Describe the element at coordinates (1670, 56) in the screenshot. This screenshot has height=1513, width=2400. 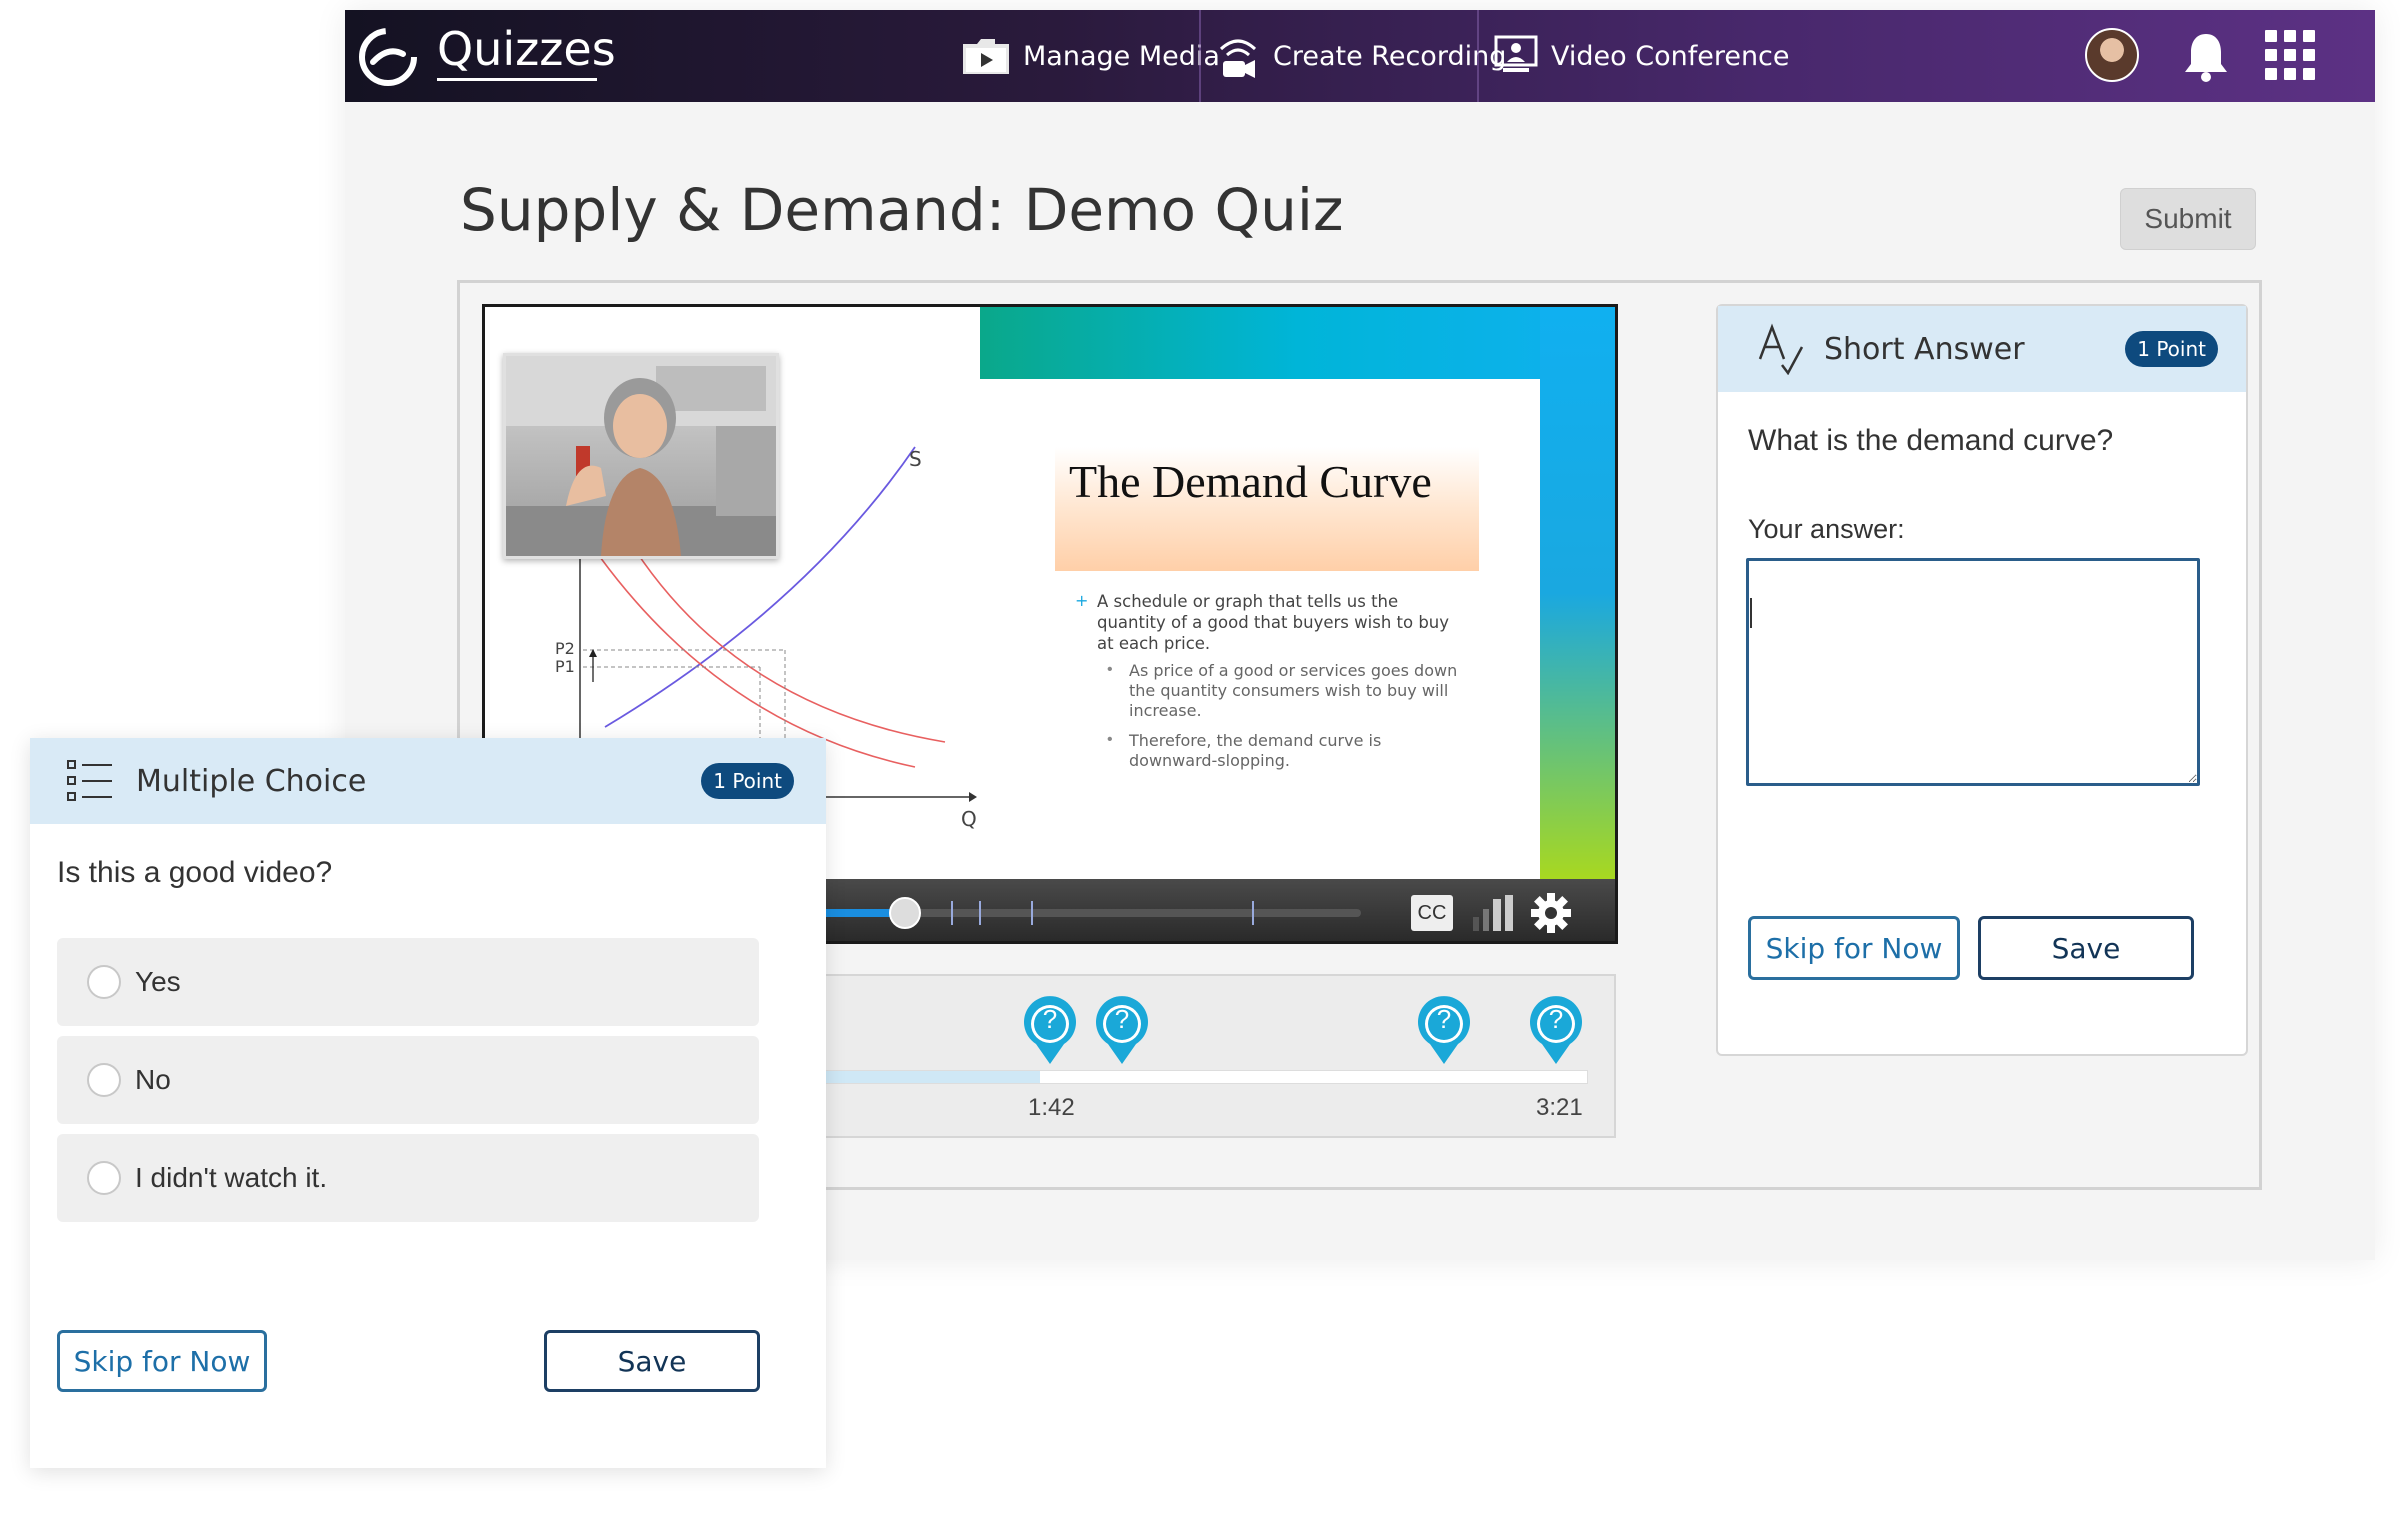
I see `nav-label-video-conference: Video Conference` at that location.